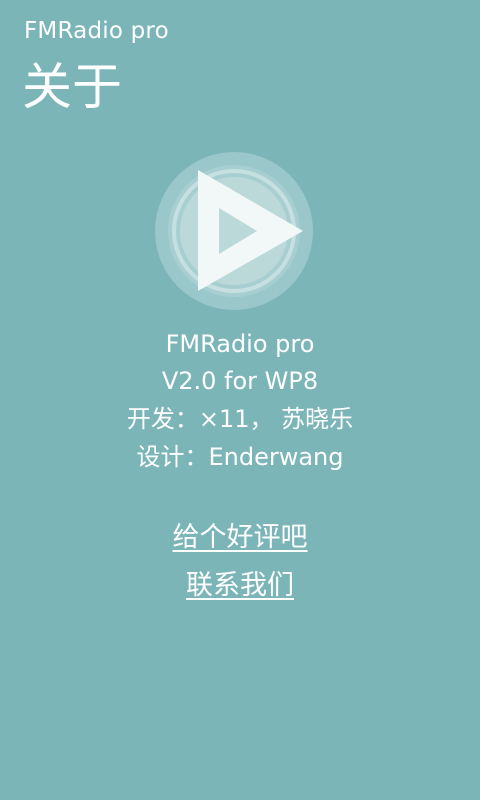  What do you see at coordinates (240, 586) in the screenshot?
I see `contact-us-link: 联系我们` at bounding box center [240, 586].